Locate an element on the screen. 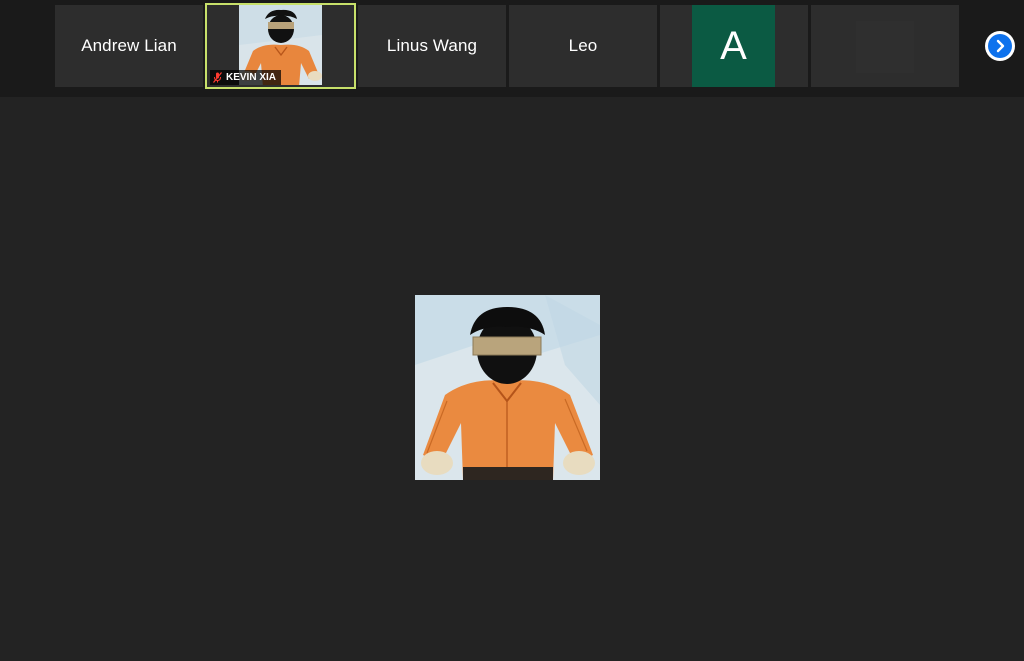 The image size is (1024, 661). participant-tile-linus-wang: Linus Wang is located at coordinates (432, 46).